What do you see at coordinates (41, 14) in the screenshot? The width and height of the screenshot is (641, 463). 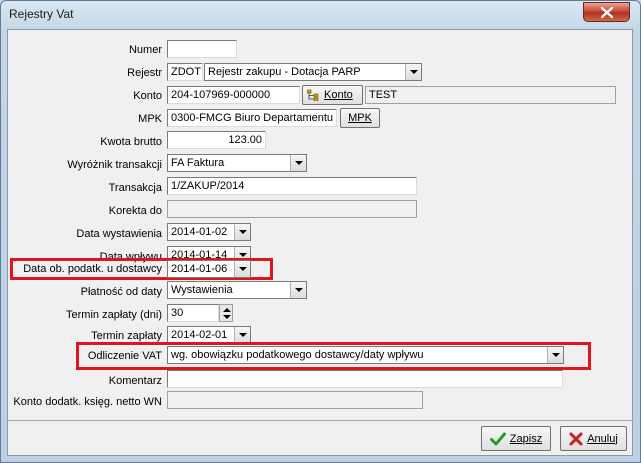 I see `window-title: Rejestry Vat` at bounding box center [41, 14].